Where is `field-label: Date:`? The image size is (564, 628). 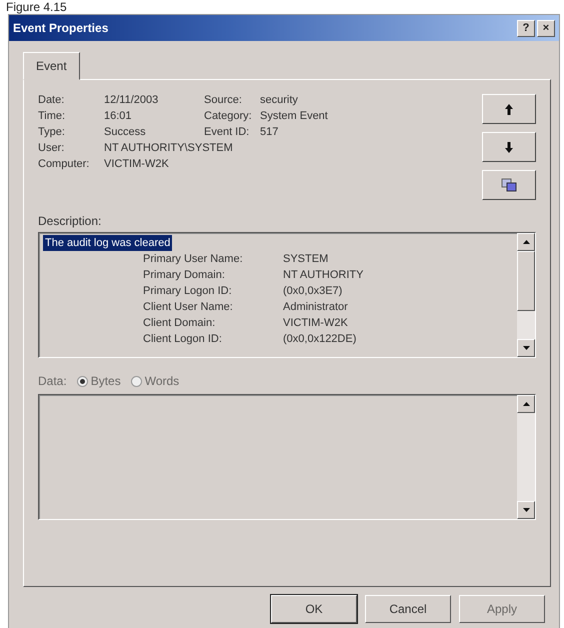 field-label: Date: is located at coordinates (52, 100).